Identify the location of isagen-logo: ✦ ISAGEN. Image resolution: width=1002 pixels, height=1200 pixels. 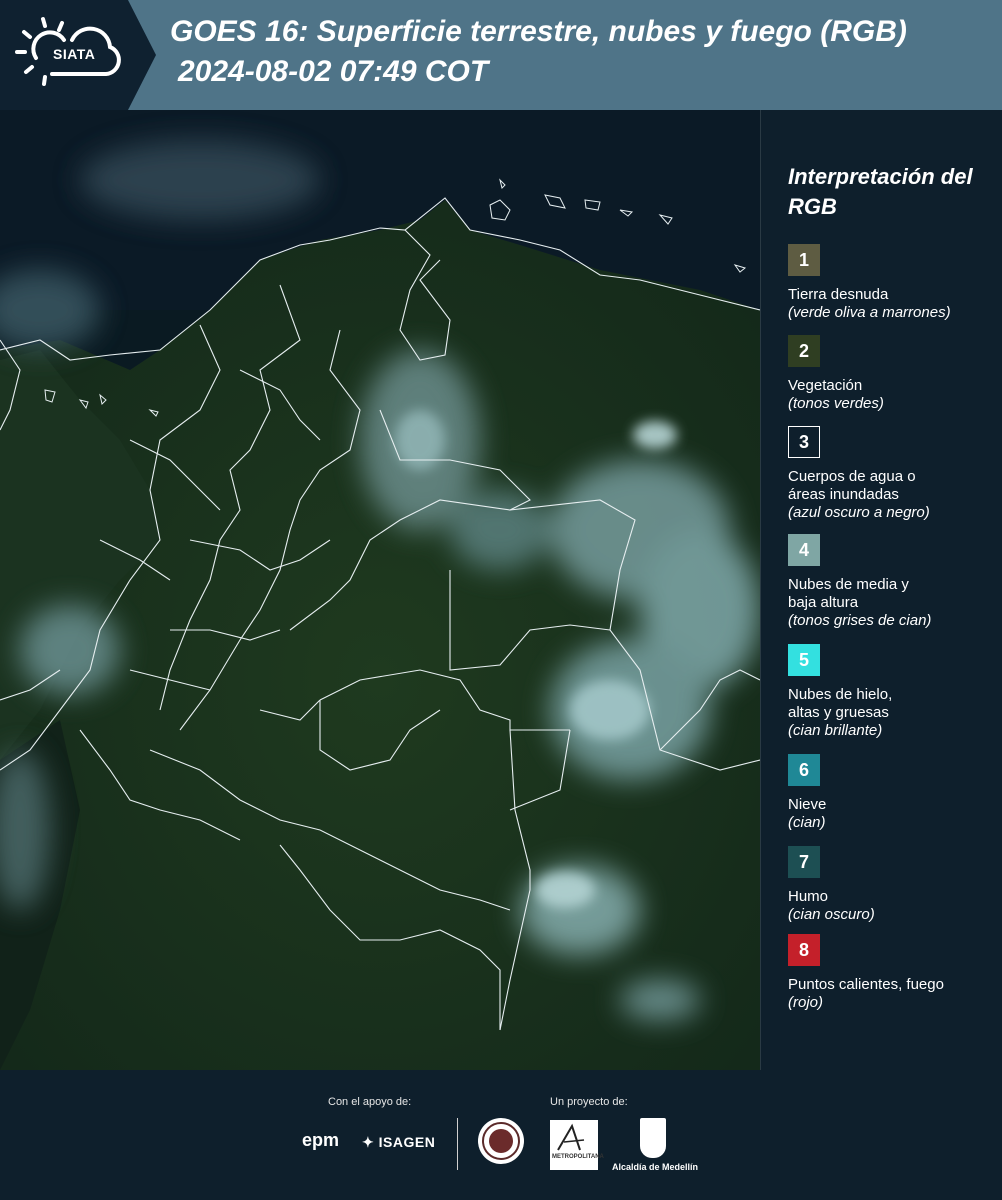
(398, 1142).